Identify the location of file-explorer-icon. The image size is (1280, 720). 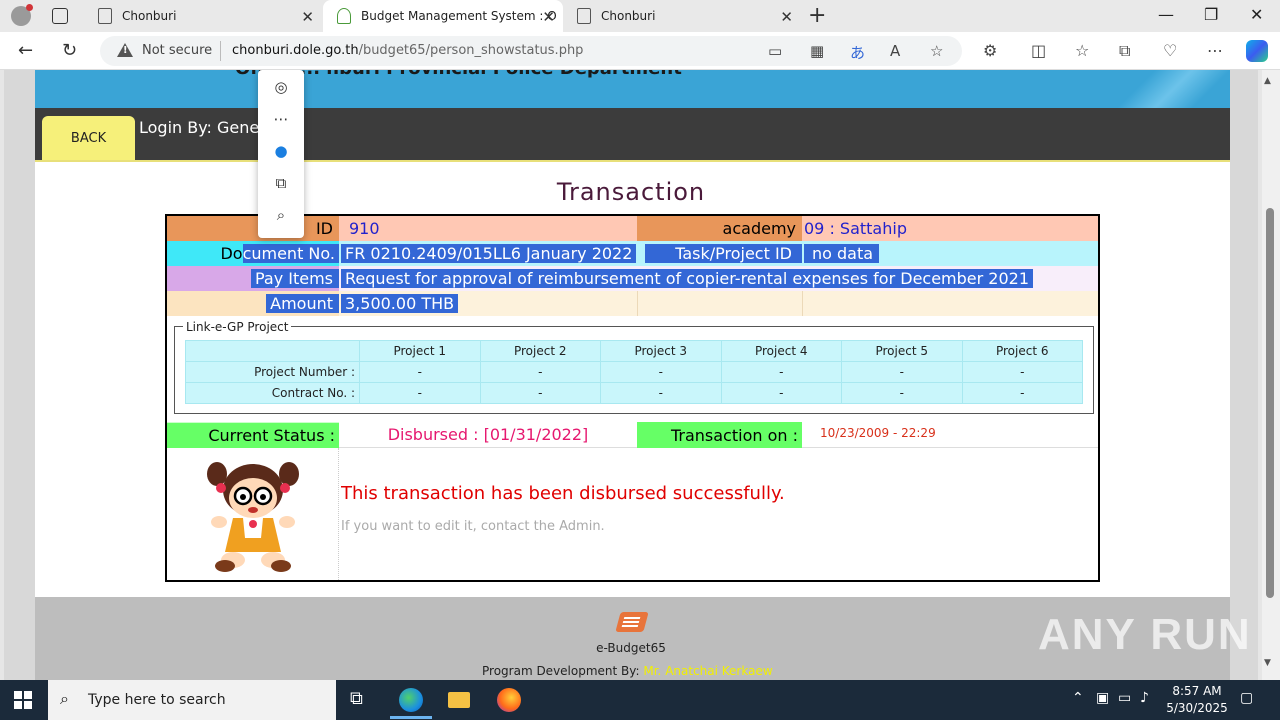
(459, 700).